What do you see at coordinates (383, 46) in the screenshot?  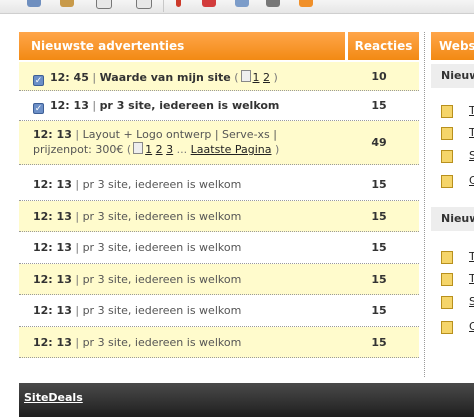 I see `reacties-header: Reacties` at bounding box center [383, 46].